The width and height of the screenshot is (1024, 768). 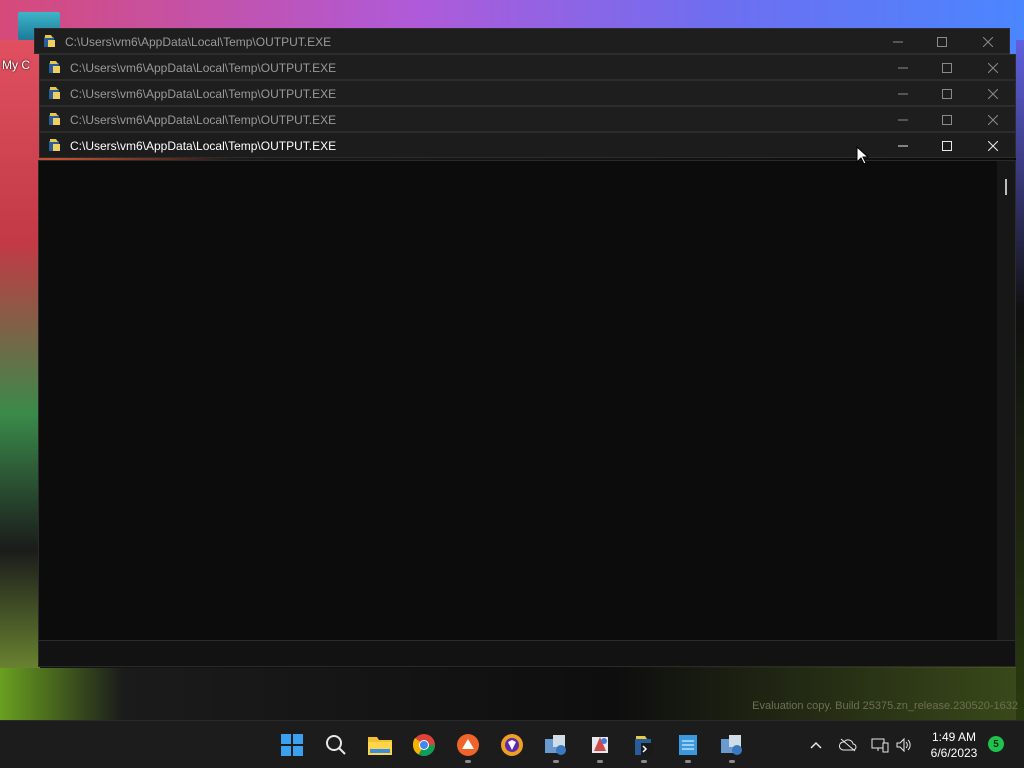 What do you see at coordinates (512, 694) in the screenshot?
I see `wallpaper-bottom` at bounding box center [512, 694].